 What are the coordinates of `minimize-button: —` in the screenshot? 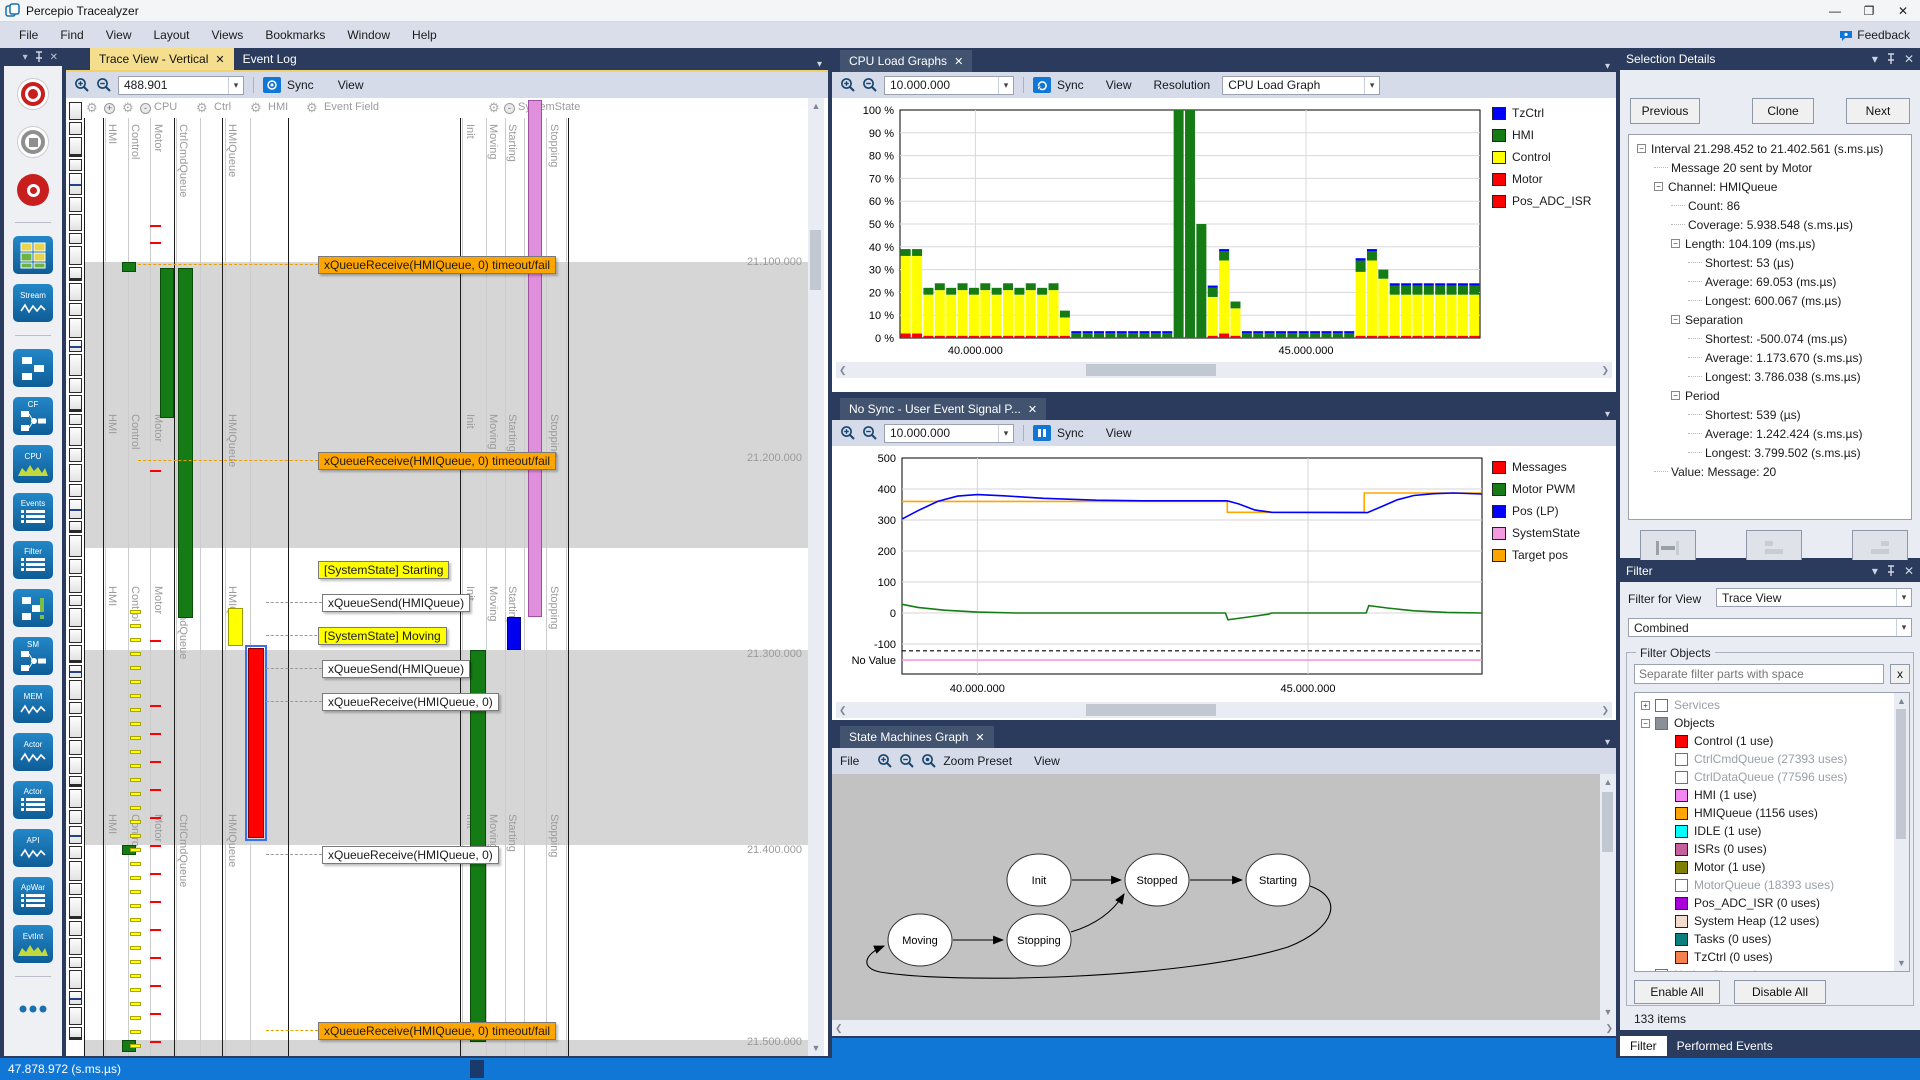 It's located at (1835, 10).